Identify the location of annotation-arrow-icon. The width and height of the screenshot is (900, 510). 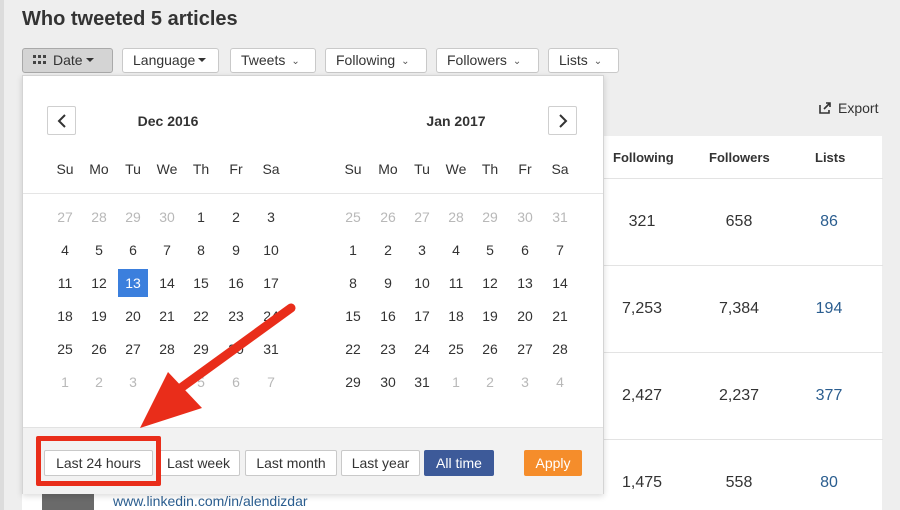
(218, 365).